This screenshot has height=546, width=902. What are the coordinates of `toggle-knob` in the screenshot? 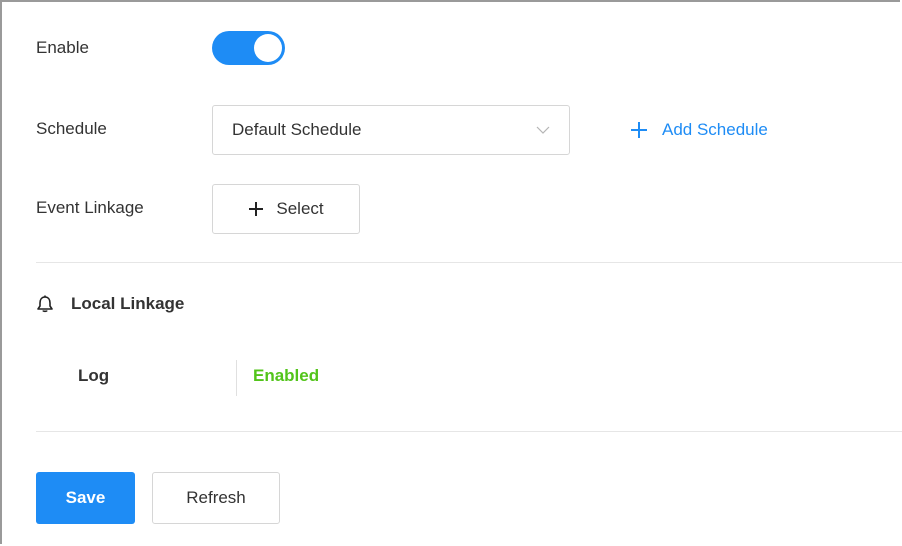 It's located at (268, 48).